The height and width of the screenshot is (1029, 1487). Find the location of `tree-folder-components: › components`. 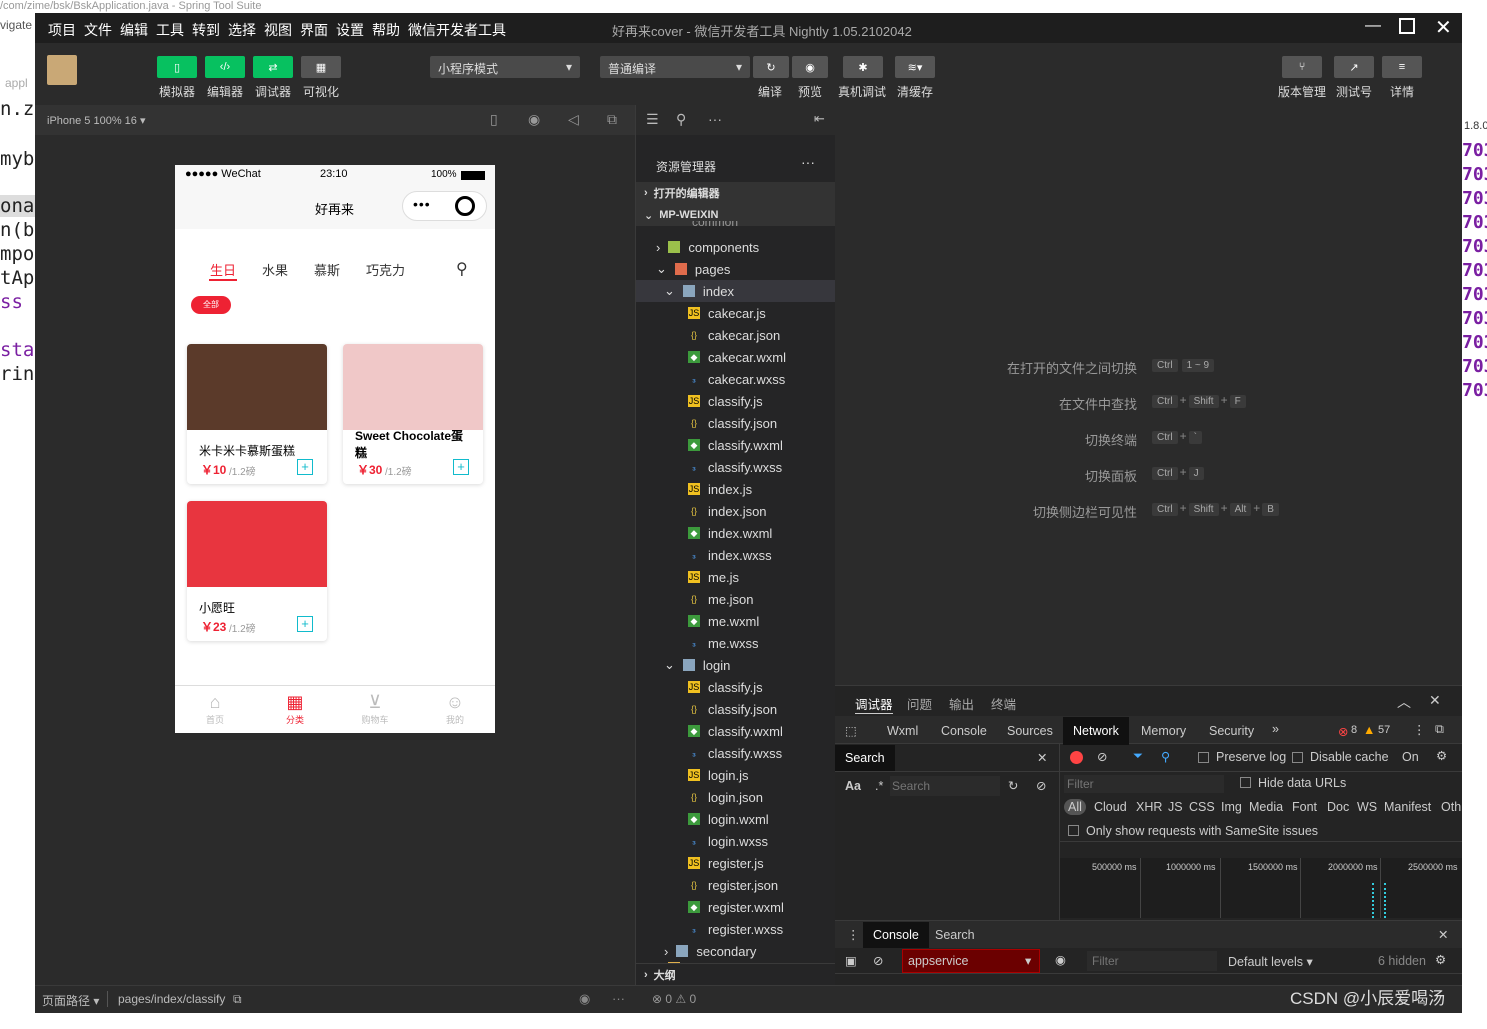

tree-folder-components: › components is located at coordinates (736, 247).